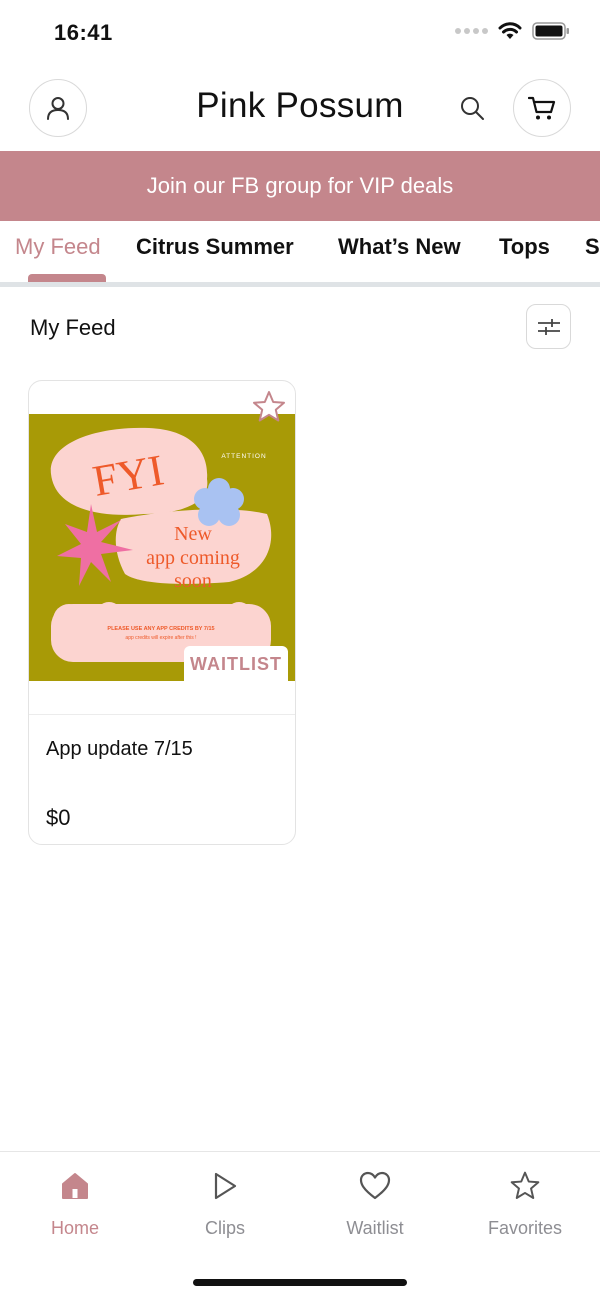  I want to click on cart-button, so click(542, 108).